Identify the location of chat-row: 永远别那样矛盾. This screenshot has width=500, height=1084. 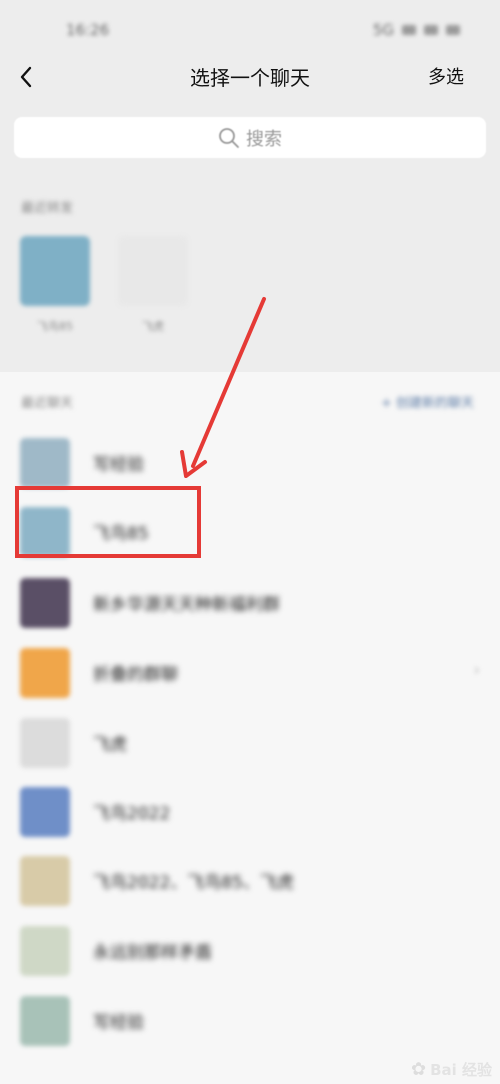
(250, 950).